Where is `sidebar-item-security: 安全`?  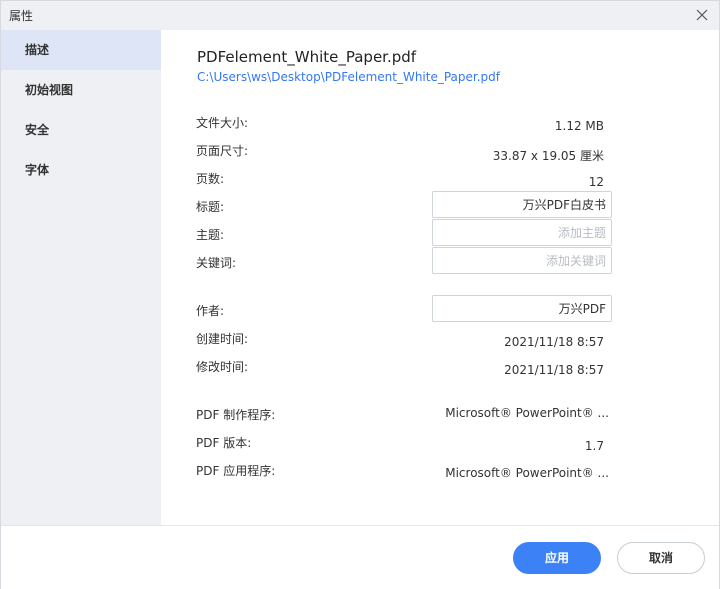 sidebar-item-security: 安全 is located at coordinates (81, 130).